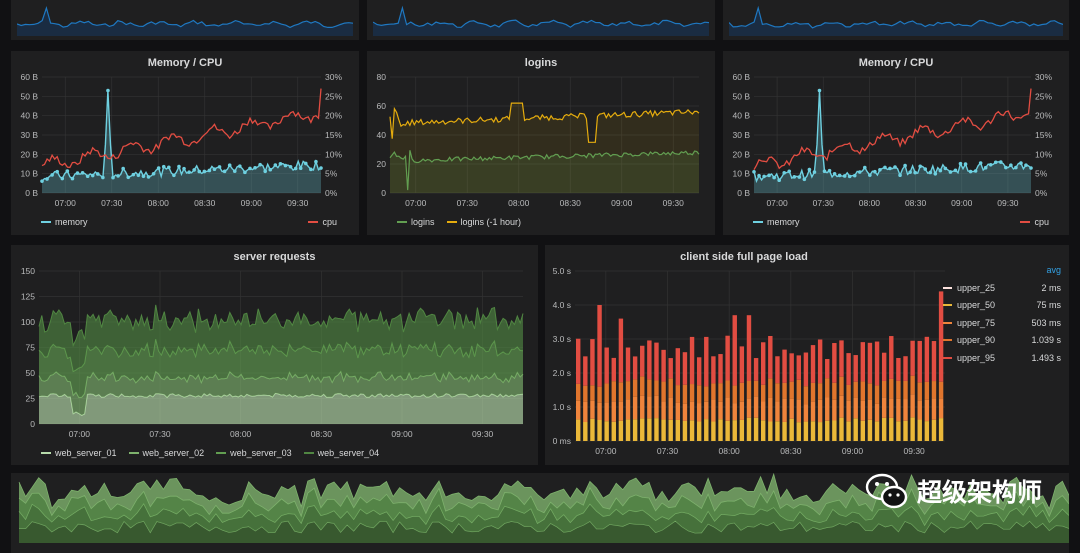  What do you see at coordinates (1002, 272) in the screenshot?
I see `legend-header-avg: avg` at bounding box center [1002, 272].